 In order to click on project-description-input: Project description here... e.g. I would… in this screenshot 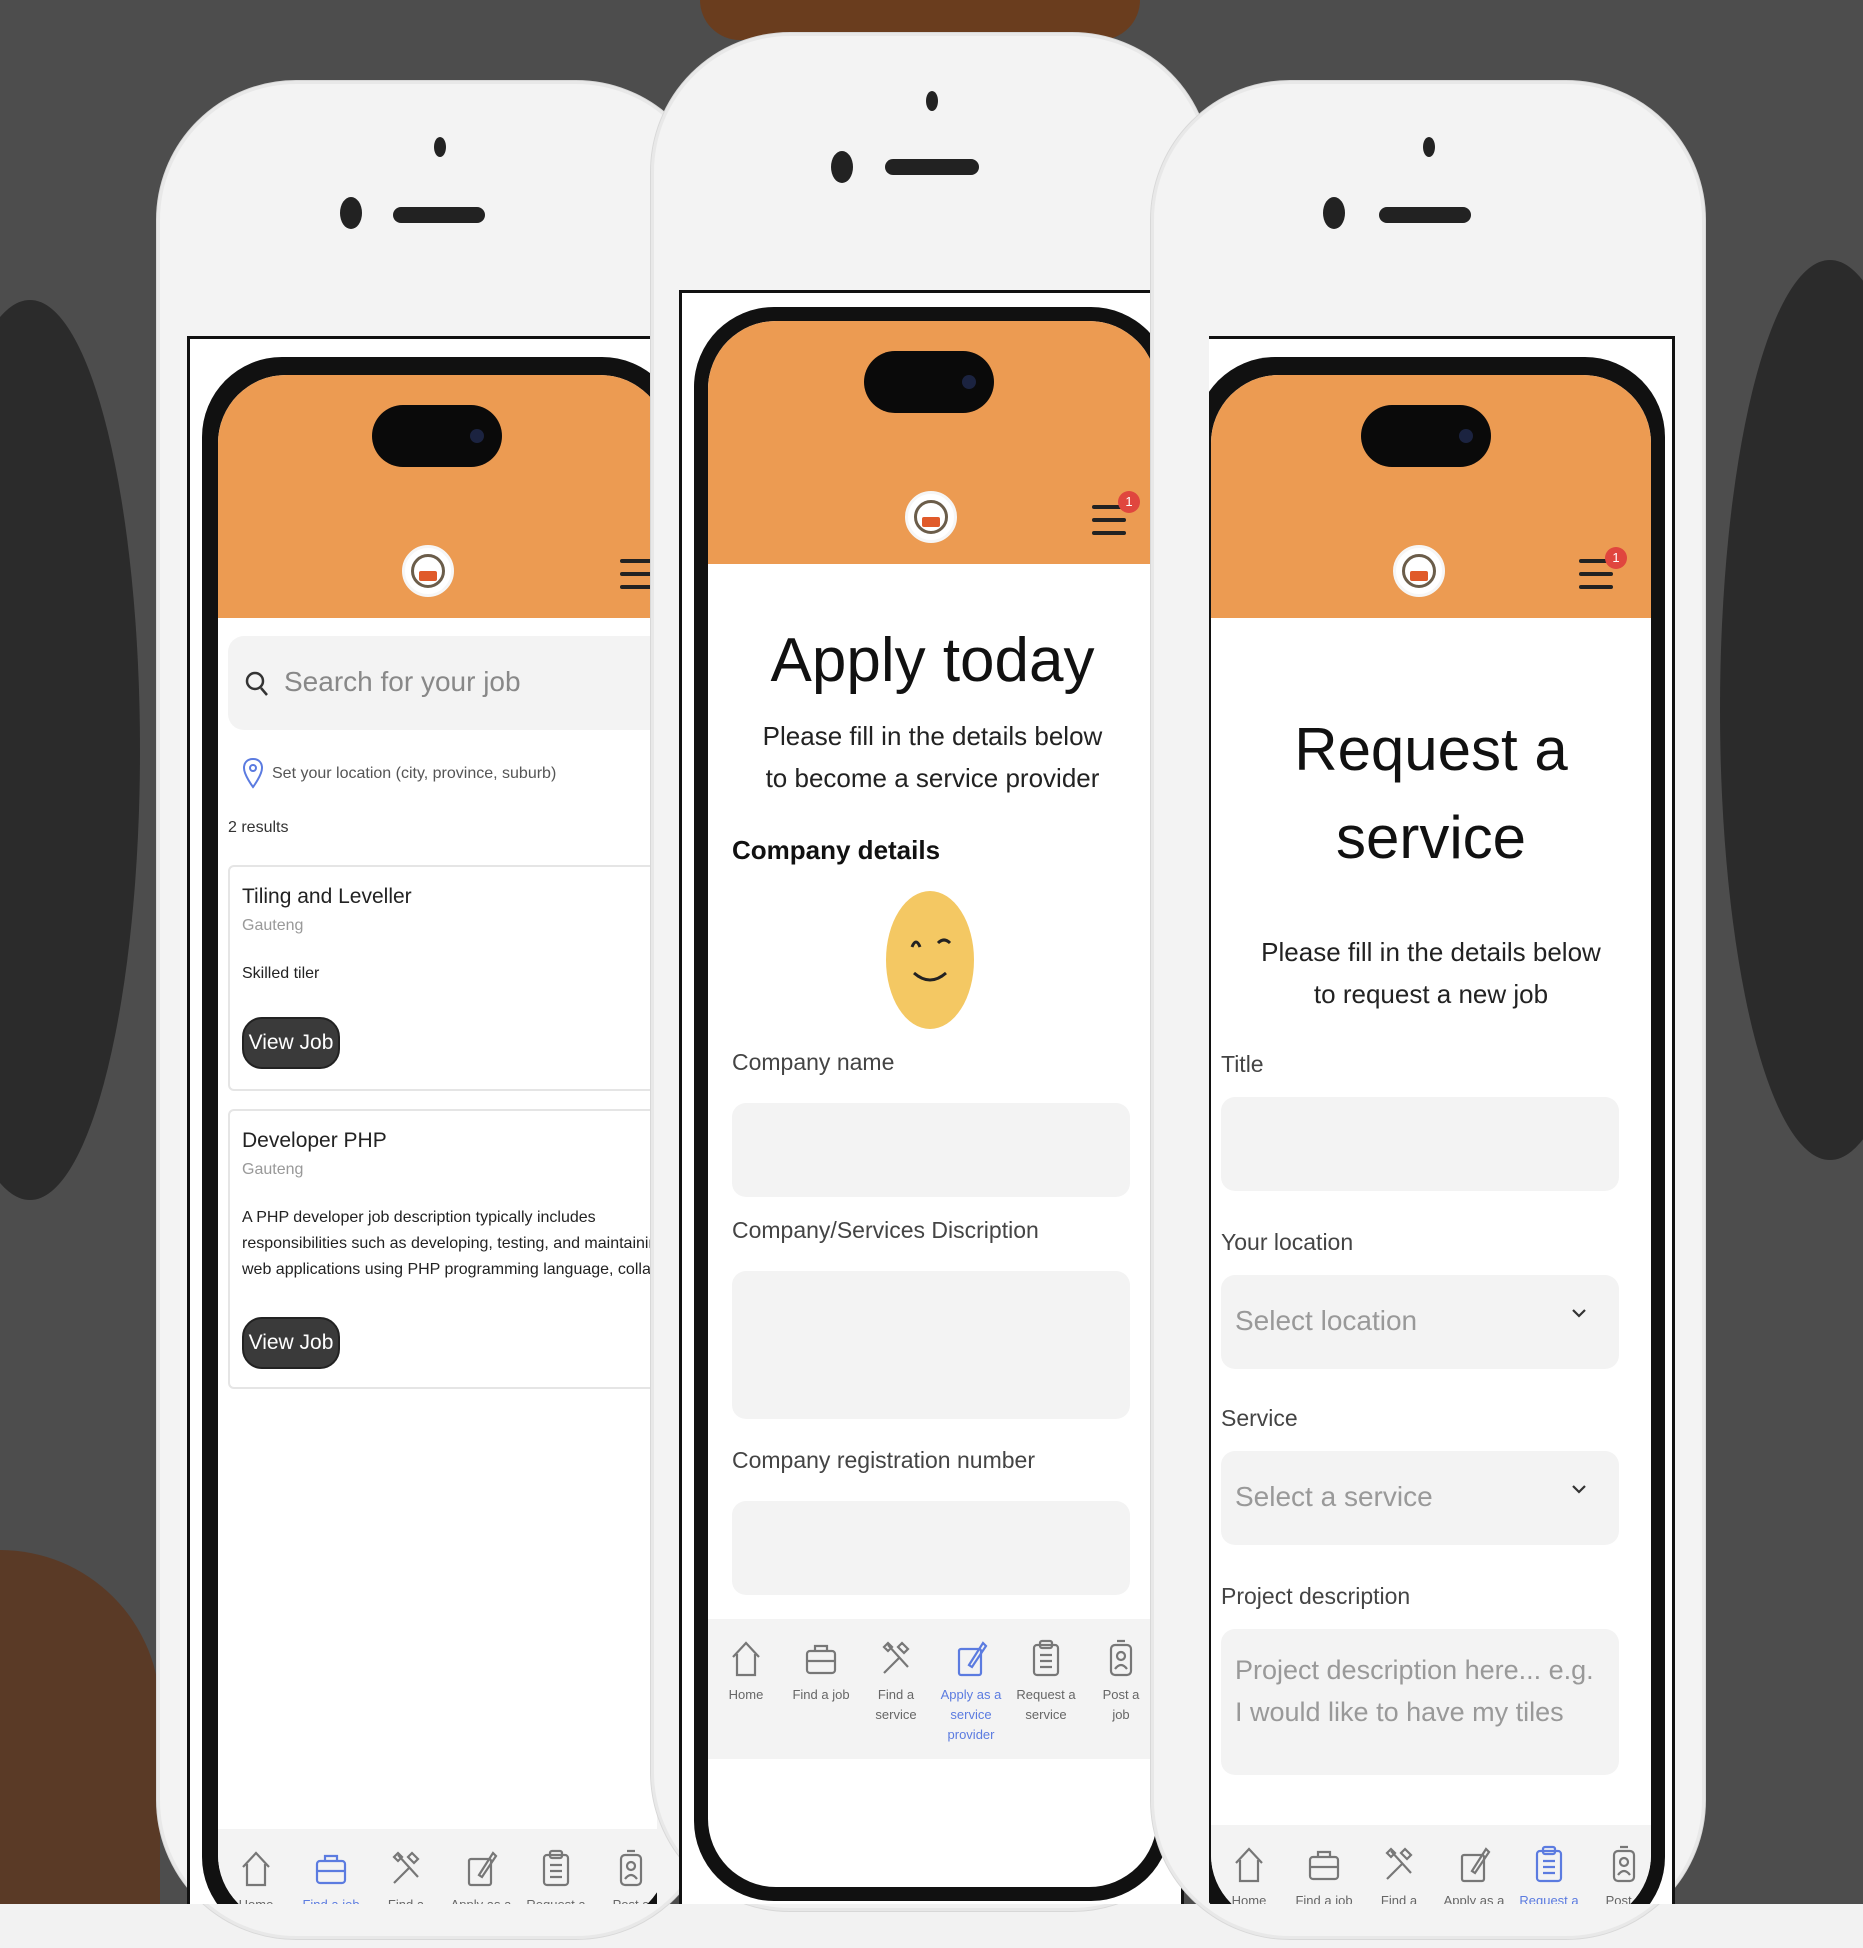, I will do `click(1420, 1702)`.